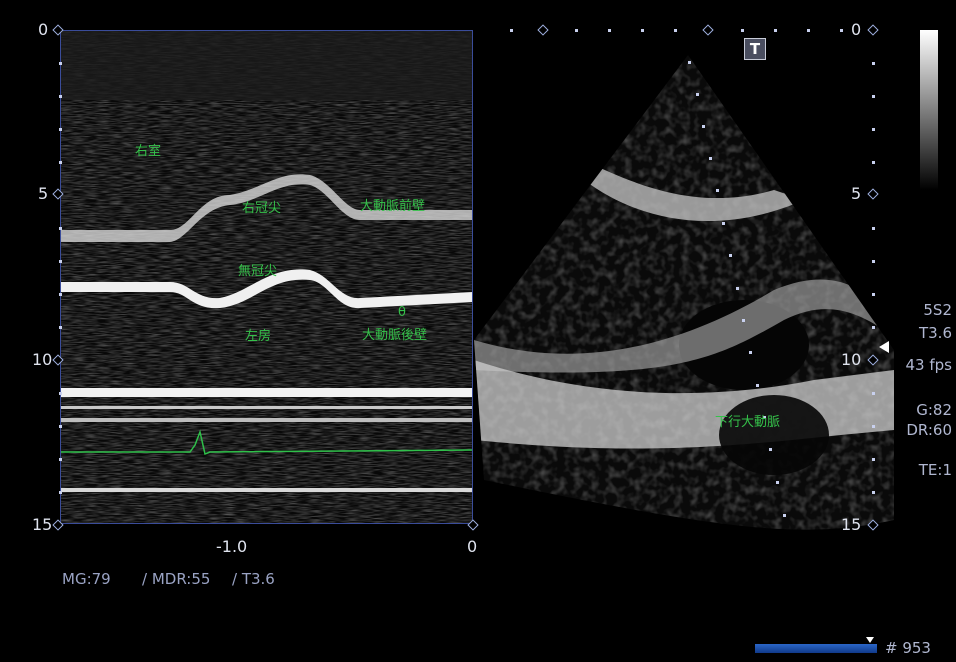  What do you see at coordinates (258, 271) in the screenshot?
I see `label-non-coronary-cusp: 無冠尖` at bounding box center [258, 271].